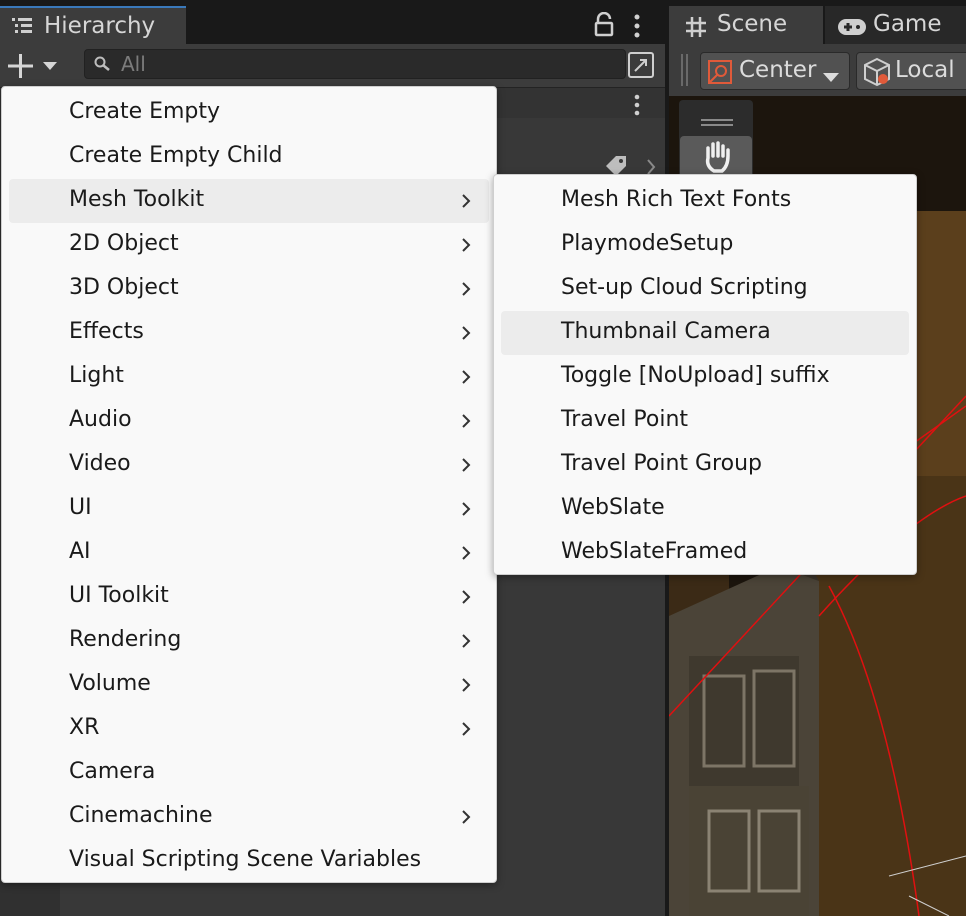 The image size is (966, 916). I want to click on pivot-mode-dropdown: Center, so click(775, 71).